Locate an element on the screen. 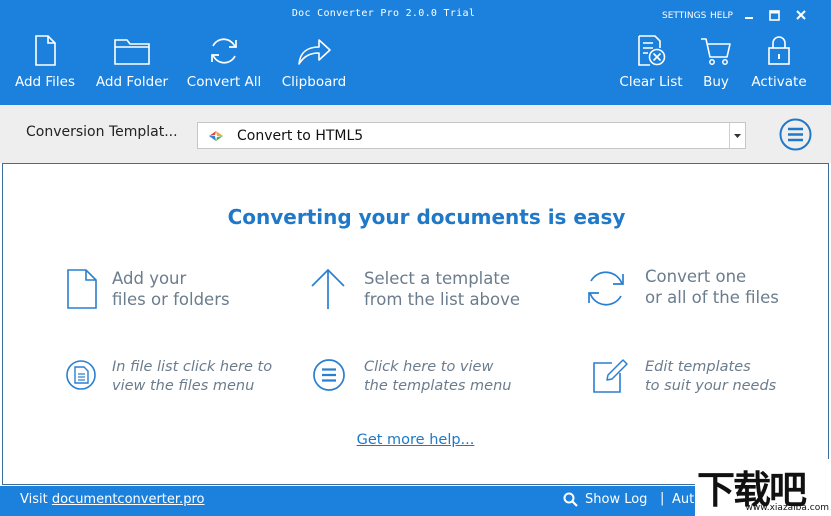 This screenshot has width=831, height=516. hint-select-template: Select a template from the list above is located at coordinates (420, 290).